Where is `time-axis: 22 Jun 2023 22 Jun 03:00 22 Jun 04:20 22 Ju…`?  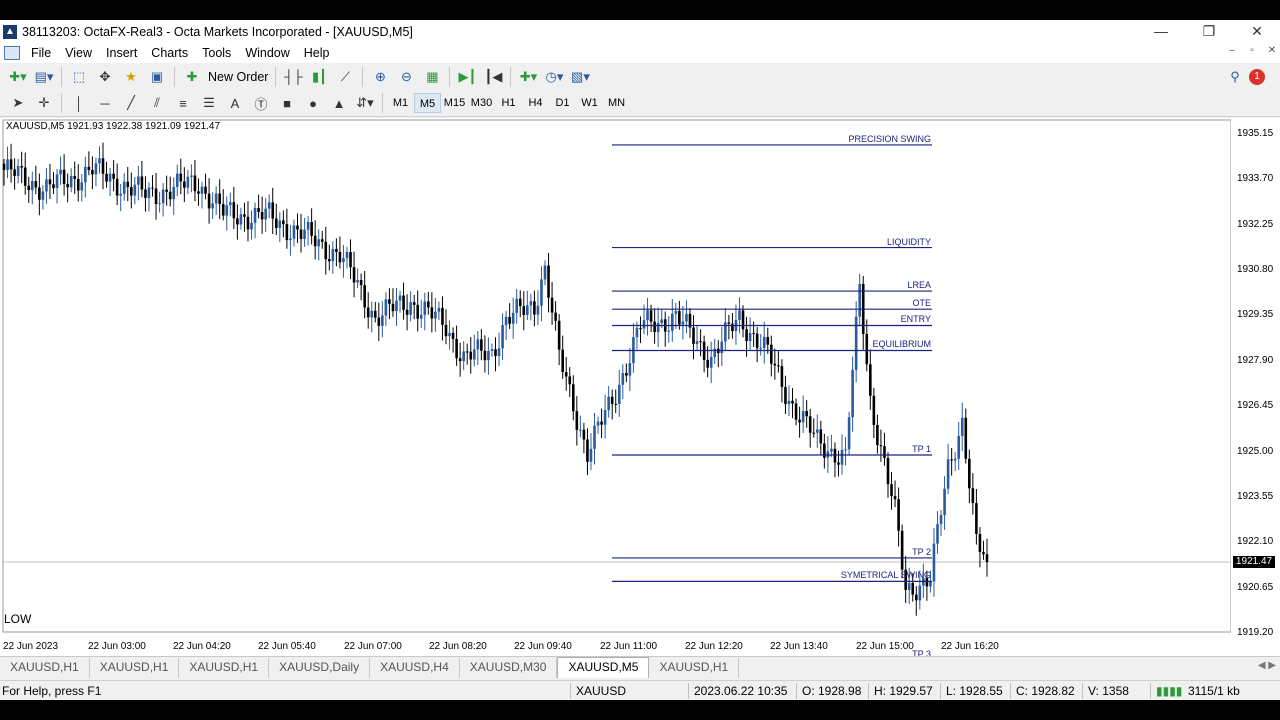 time-axis: 22 Jun 2023 22 Jun 03:00 22 Jun 04:20 22 Ju… is located at coordinates (615, 645).